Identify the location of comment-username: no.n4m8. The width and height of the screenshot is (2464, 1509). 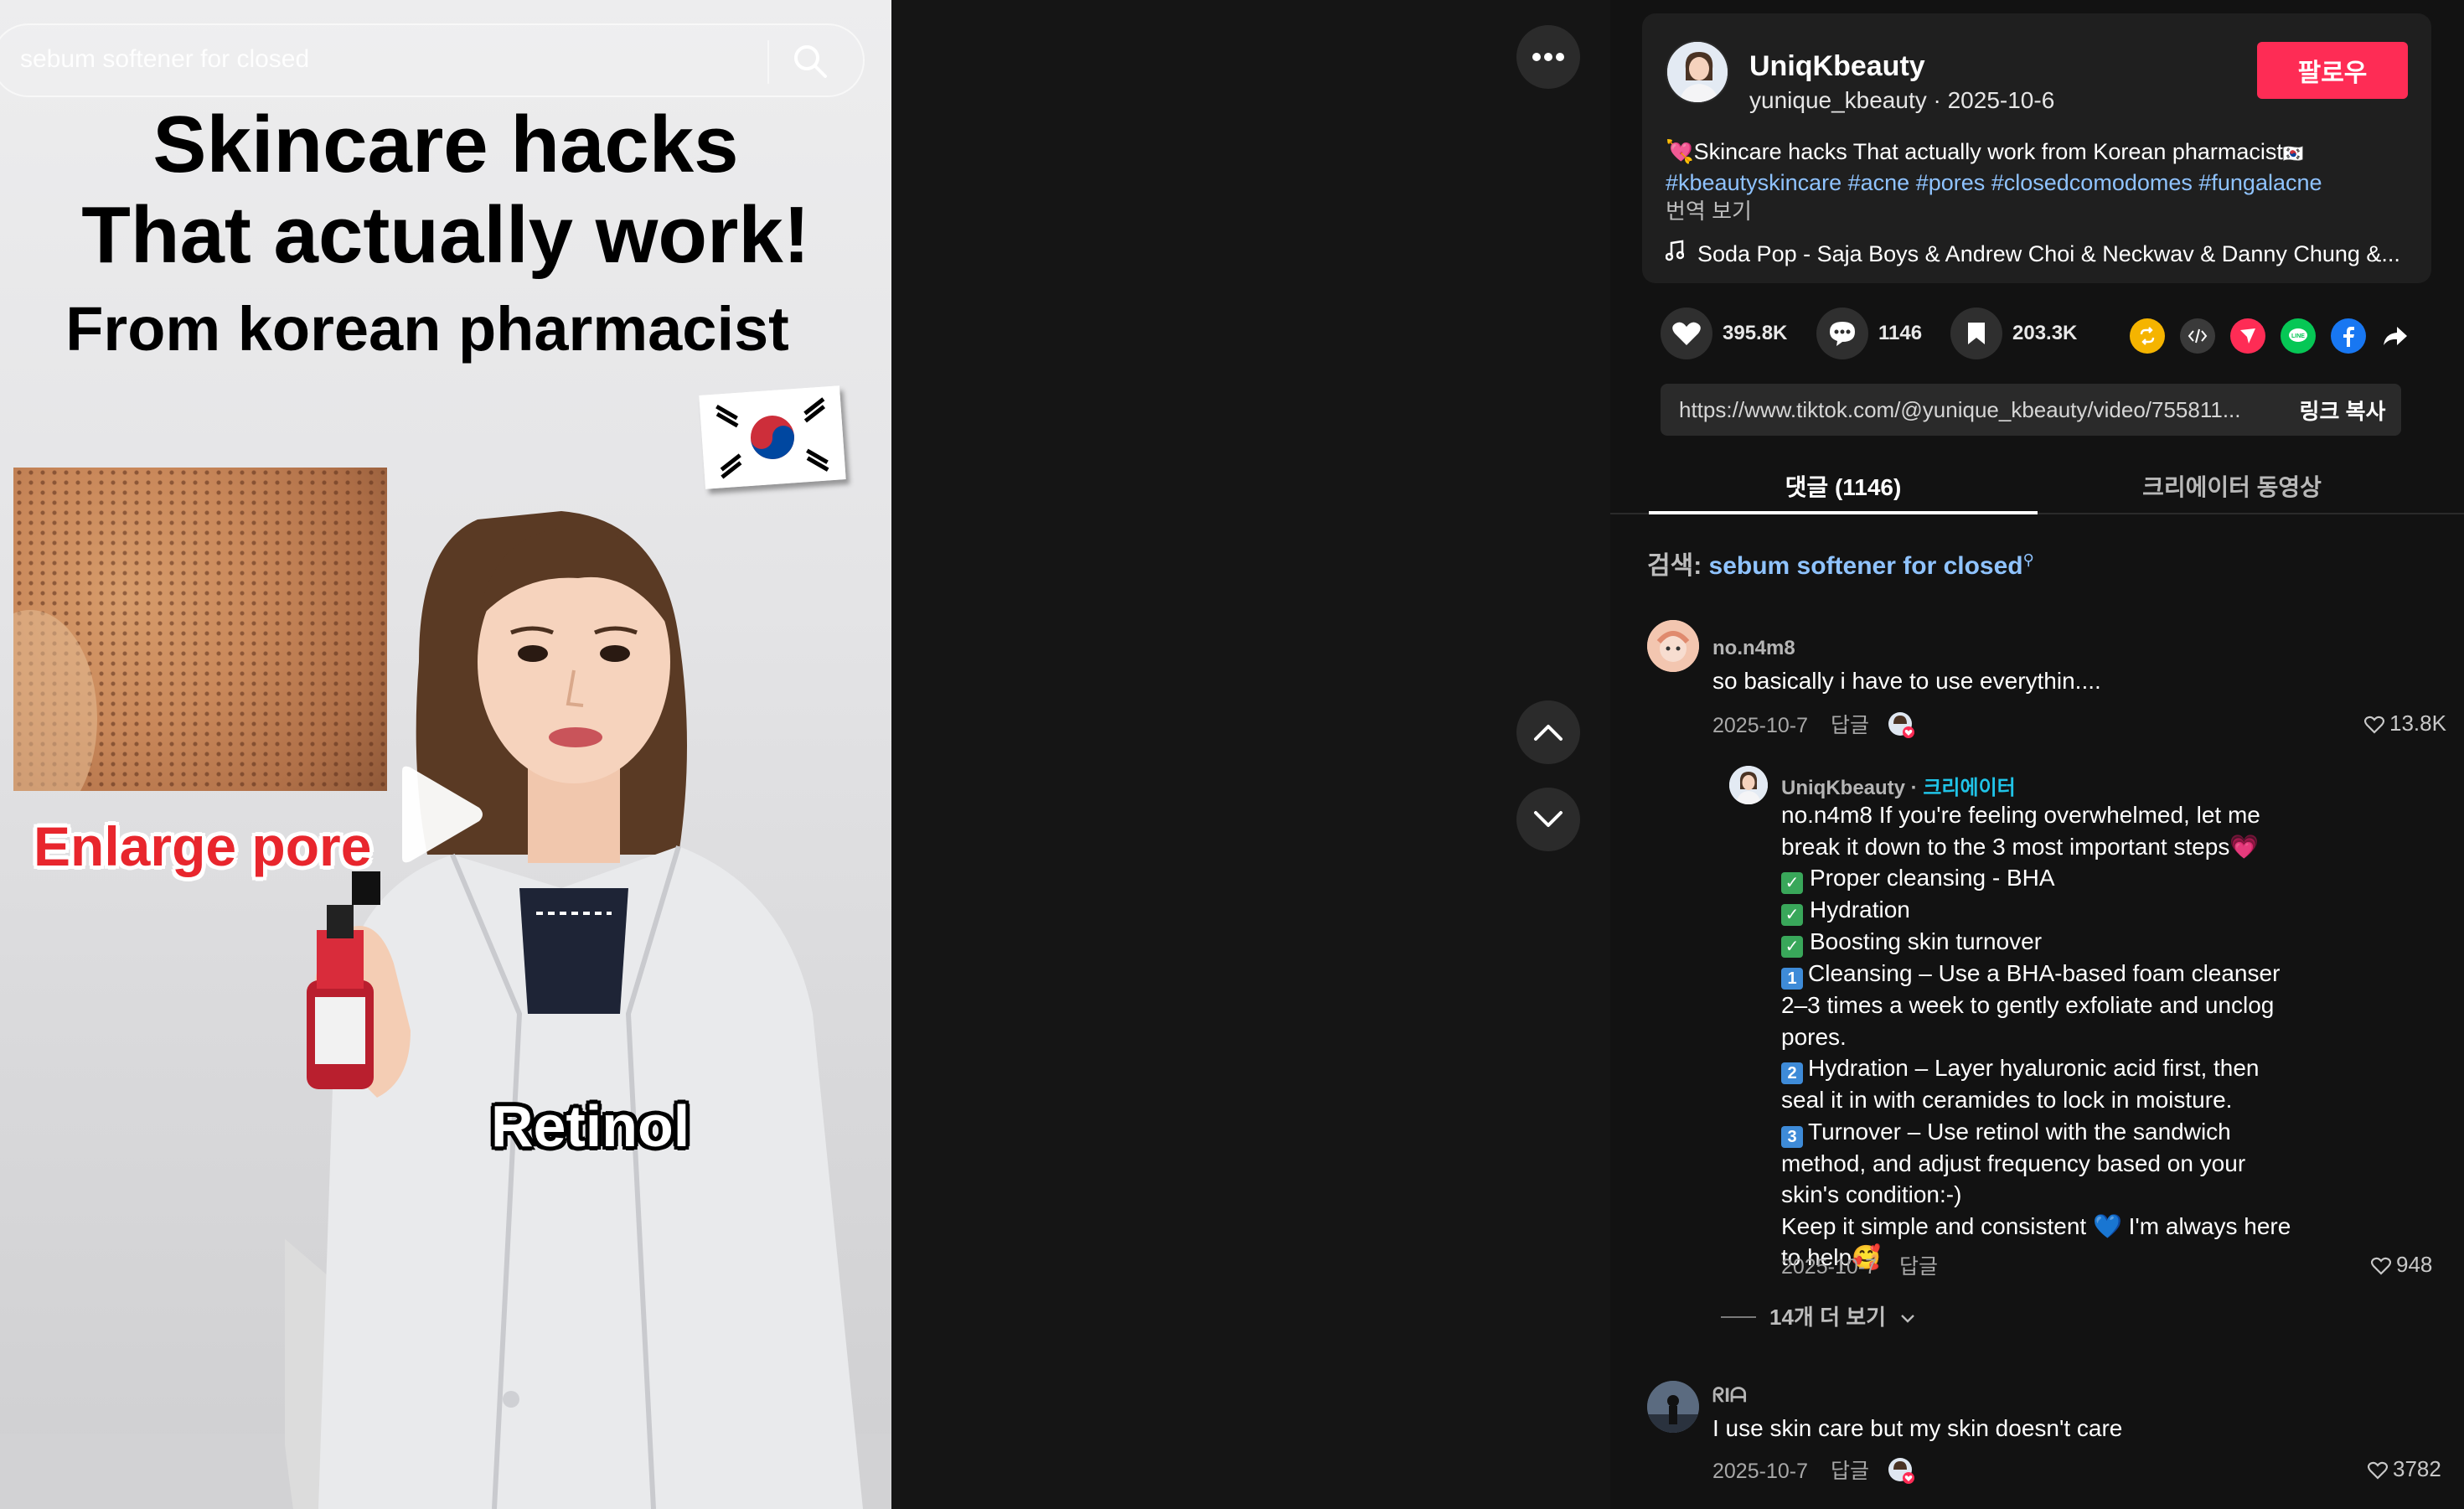
(1753, 649).